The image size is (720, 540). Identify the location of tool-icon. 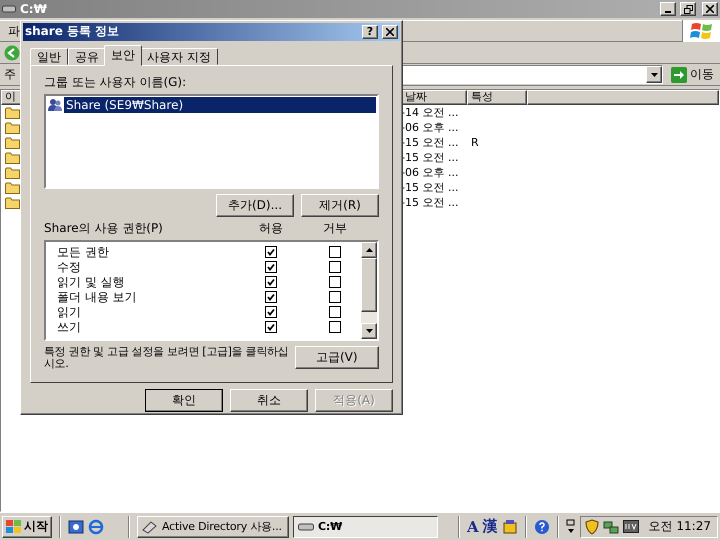
(150, 527).